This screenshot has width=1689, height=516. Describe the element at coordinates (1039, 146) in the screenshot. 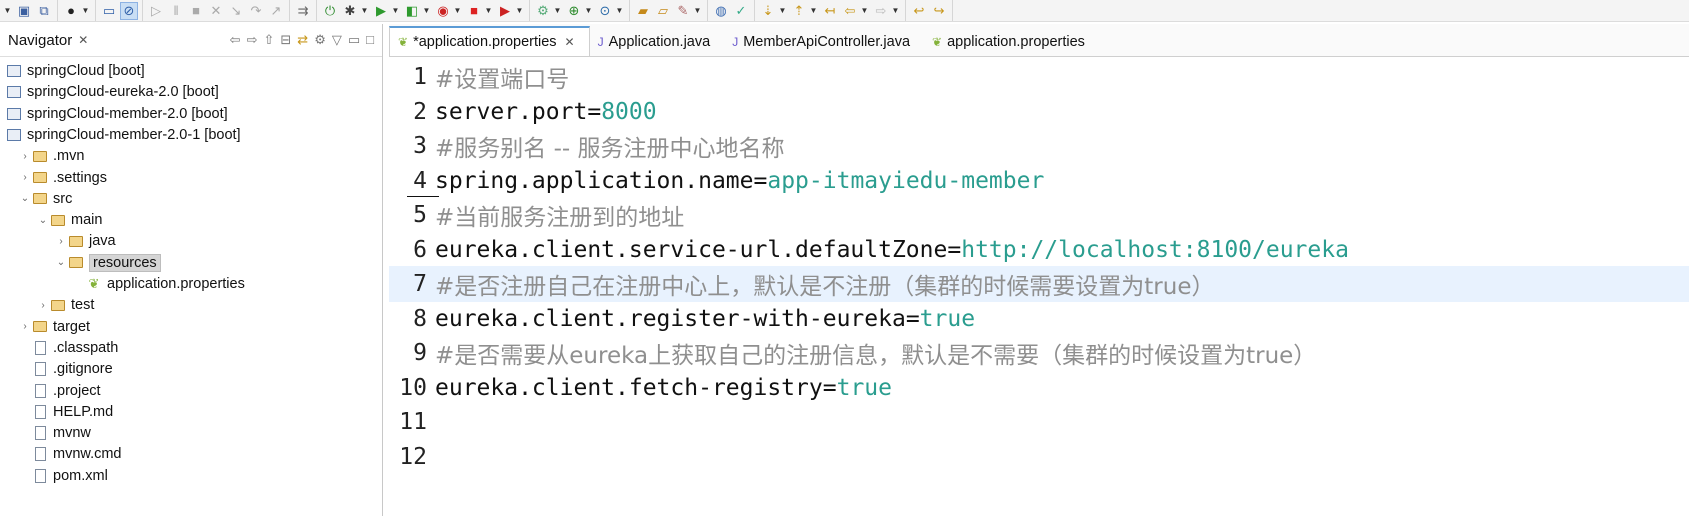

I see `code-line: 3 #服务别名 -- 服务注册中心地名称` at that location.